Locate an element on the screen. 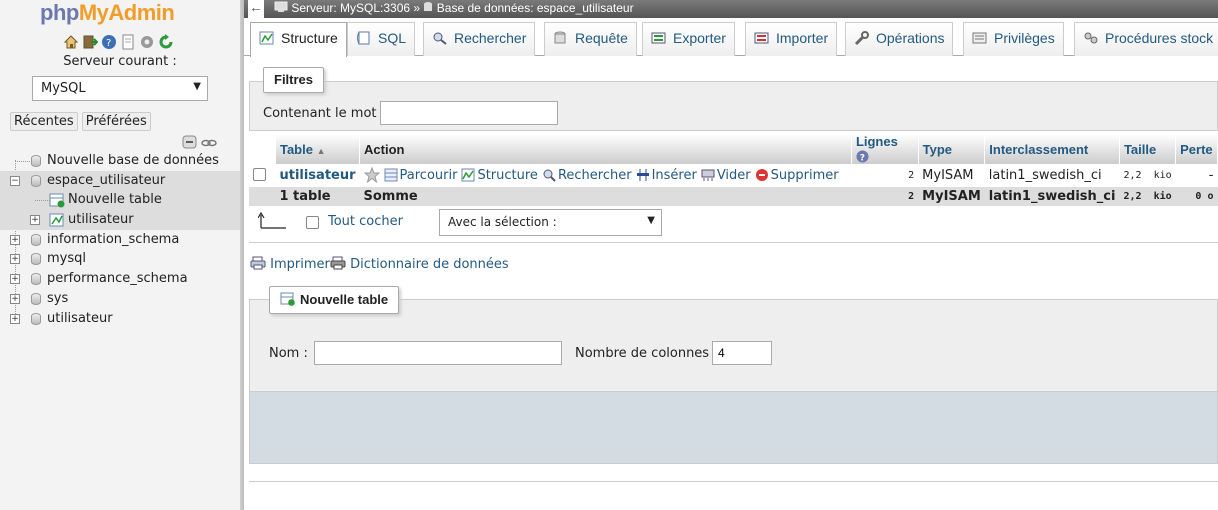 The width and height of the screenshot is (1218, 510). filter-input is located at coordinates (469, 113).